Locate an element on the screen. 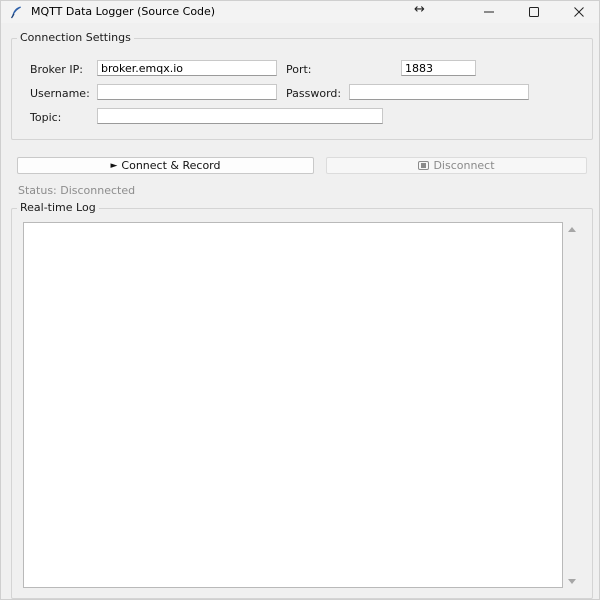 The width and height of the screenshot is (600, 600). disconnect-button: Disconnect is located at coordinates (456, 165).